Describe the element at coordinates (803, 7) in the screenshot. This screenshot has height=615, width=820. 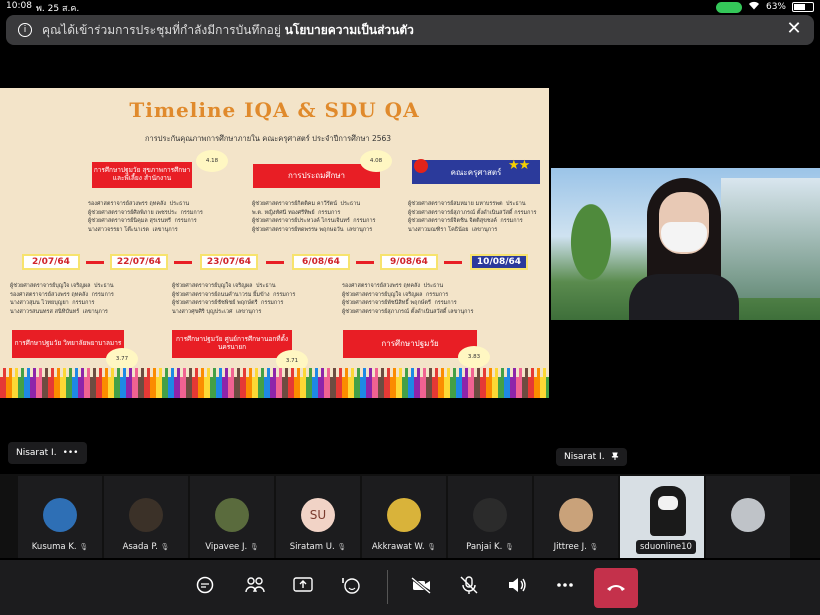
I see `battery-icon` at that location.